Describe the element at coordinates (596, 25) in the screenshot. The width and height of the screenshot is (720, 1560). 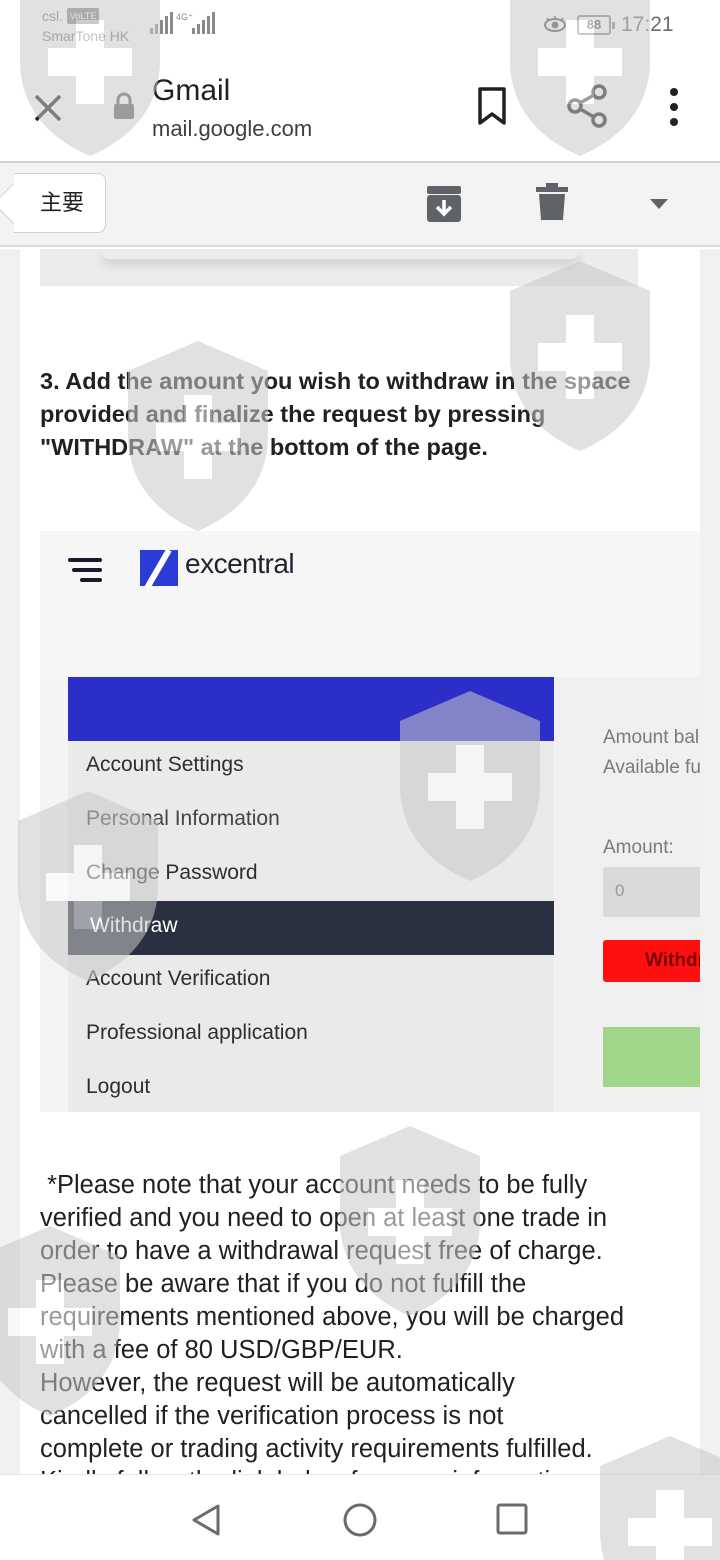
I see `battery-indicator: 88` at that location.